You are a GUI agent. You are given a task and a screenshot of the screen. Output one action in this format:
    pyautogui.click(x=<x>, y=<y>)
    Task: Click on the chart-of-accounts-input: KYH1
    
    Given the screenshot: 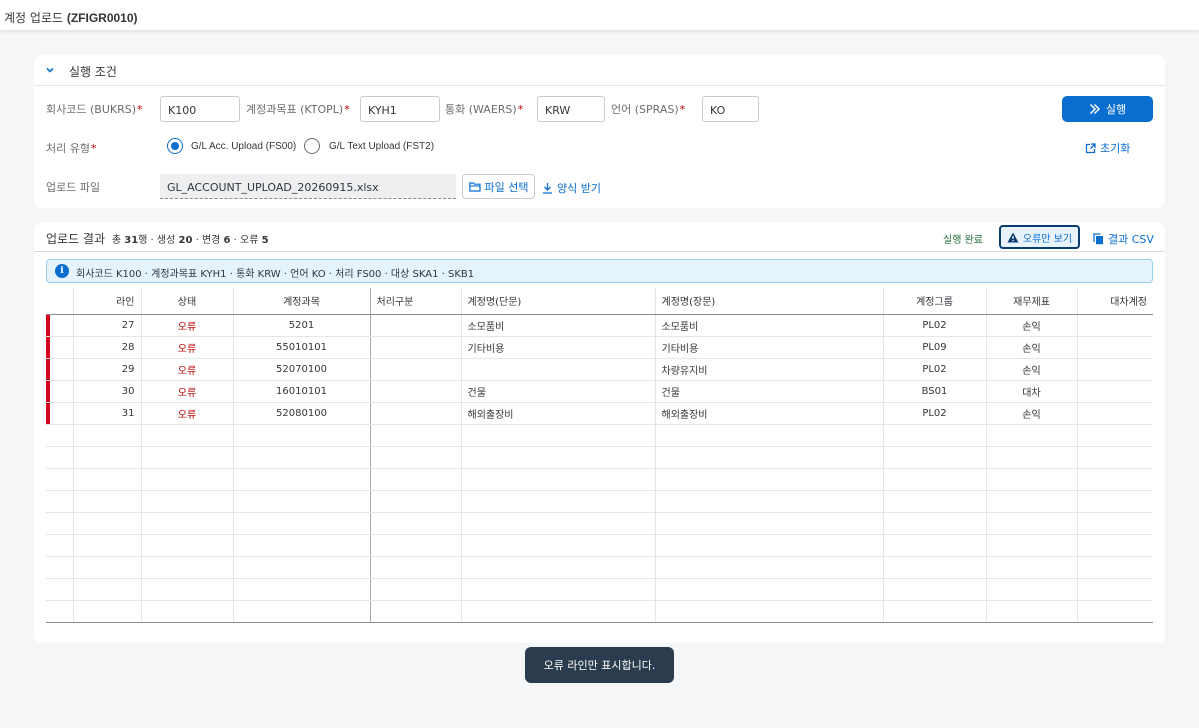 What is the action you would take?
    pyautogui.click(x=400, y=109)
    